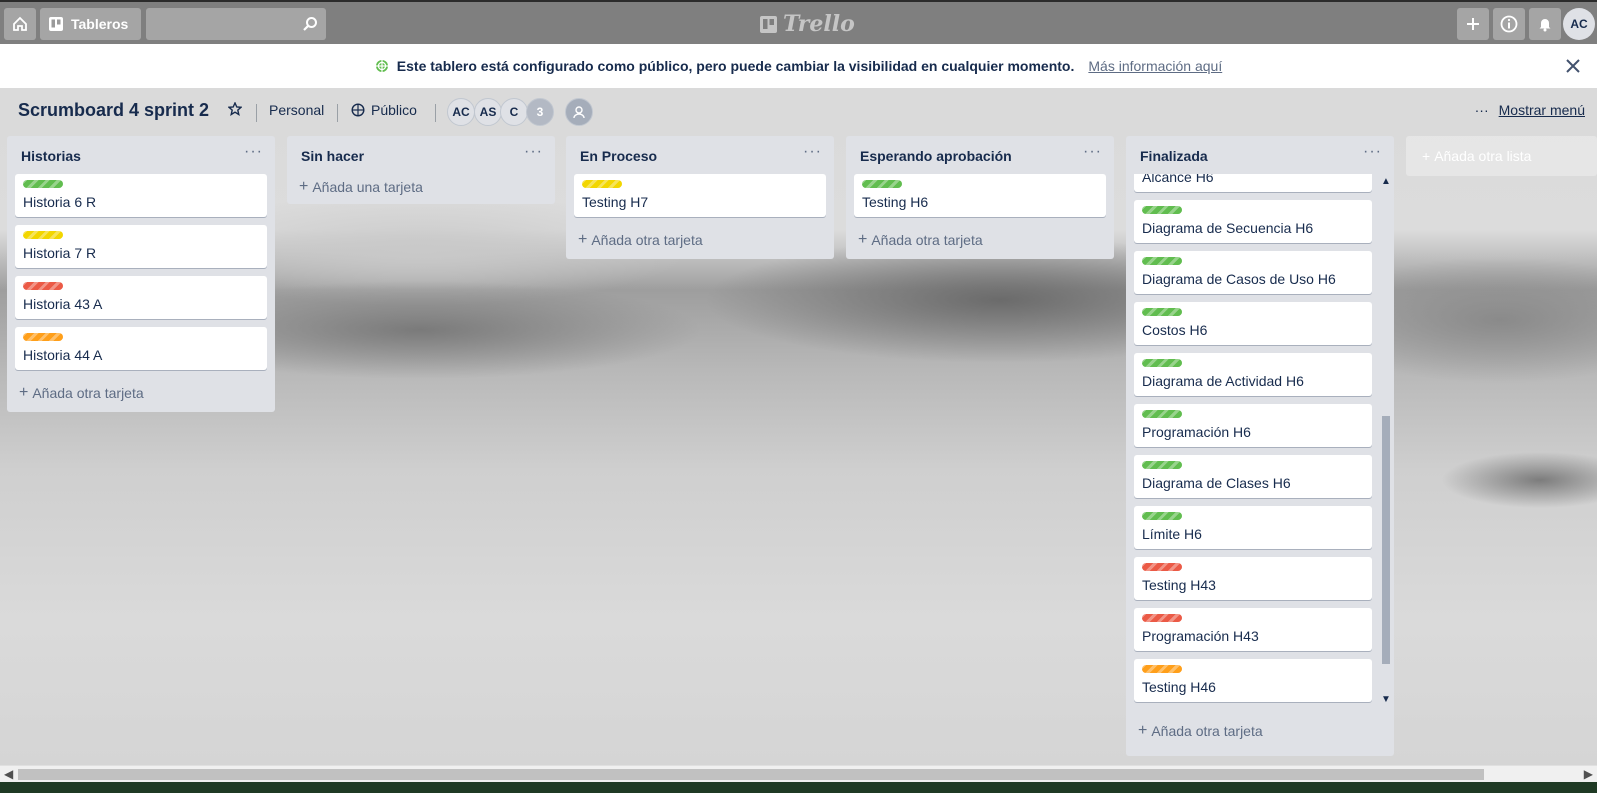  I want to click on list-title: En Proceso, so click(618, 156).